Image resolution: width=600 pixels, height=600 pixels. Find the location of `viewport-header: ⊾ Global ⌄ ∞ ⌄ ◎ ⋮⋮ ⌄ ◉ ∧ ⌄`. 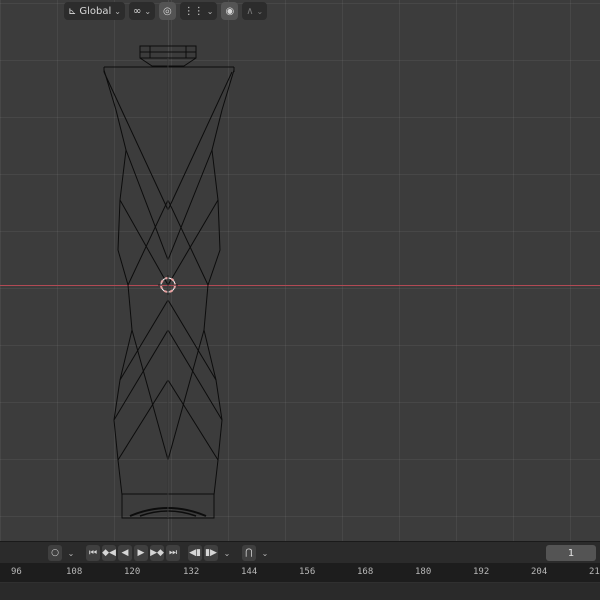

viewport-header: ⊾ Global ⌄ ∞ ⌄ ◎ ⋮⋮ ⌄ ◉ ∧ ⌄ is located at coordinates (300, 11).